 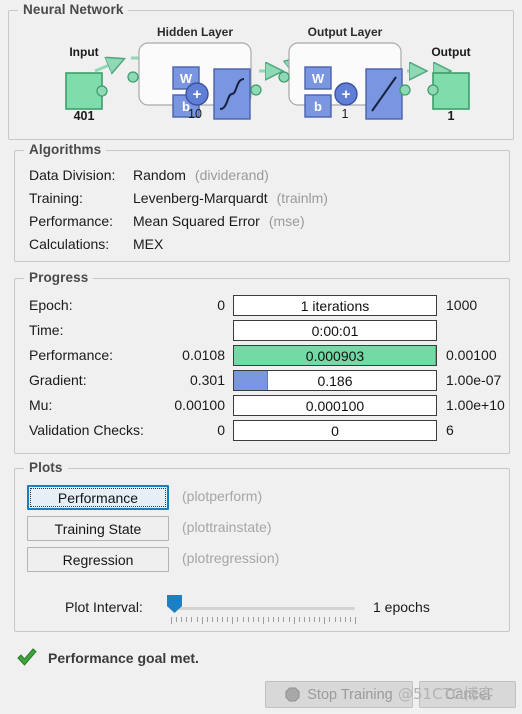 I want to click on progress-bar: 0.000100, so click(x=335, y=405).